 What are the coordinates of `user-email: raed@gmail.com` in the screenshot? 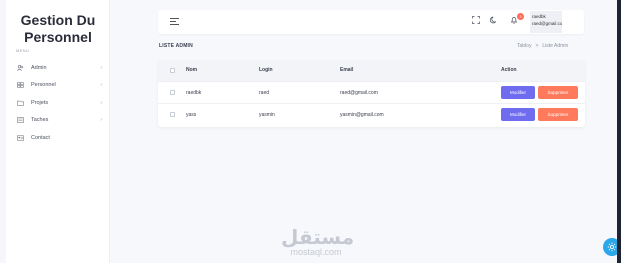 It's located at (547, 23).